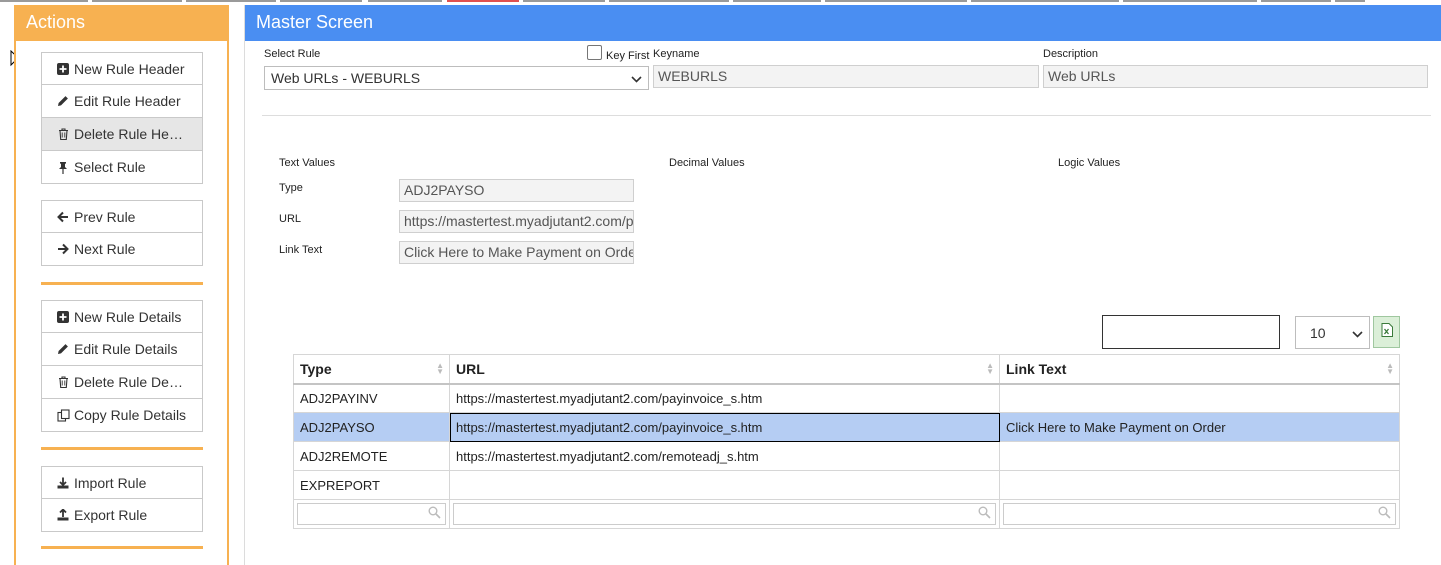  Describe the element at coordinates (122, 134) in the screenshot. I see `delete-rule-header-button: Delete Rule Header` at that location.